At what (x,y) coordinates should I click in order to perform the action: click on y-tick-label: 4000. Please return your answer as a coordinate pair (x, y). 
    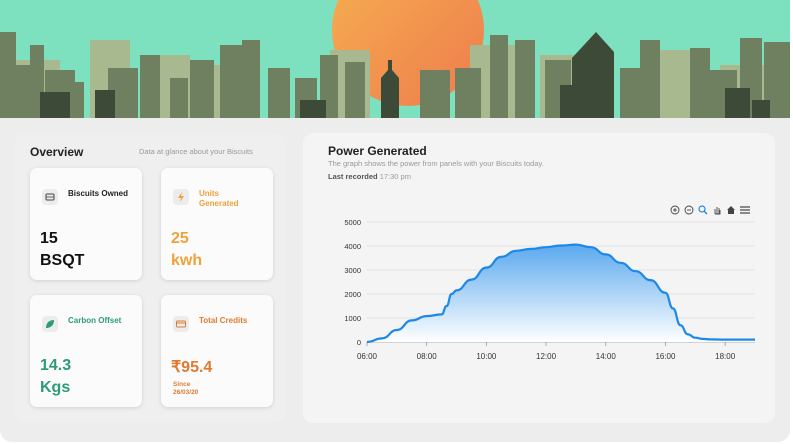
    Looking at the image, I should click on (352, 246).